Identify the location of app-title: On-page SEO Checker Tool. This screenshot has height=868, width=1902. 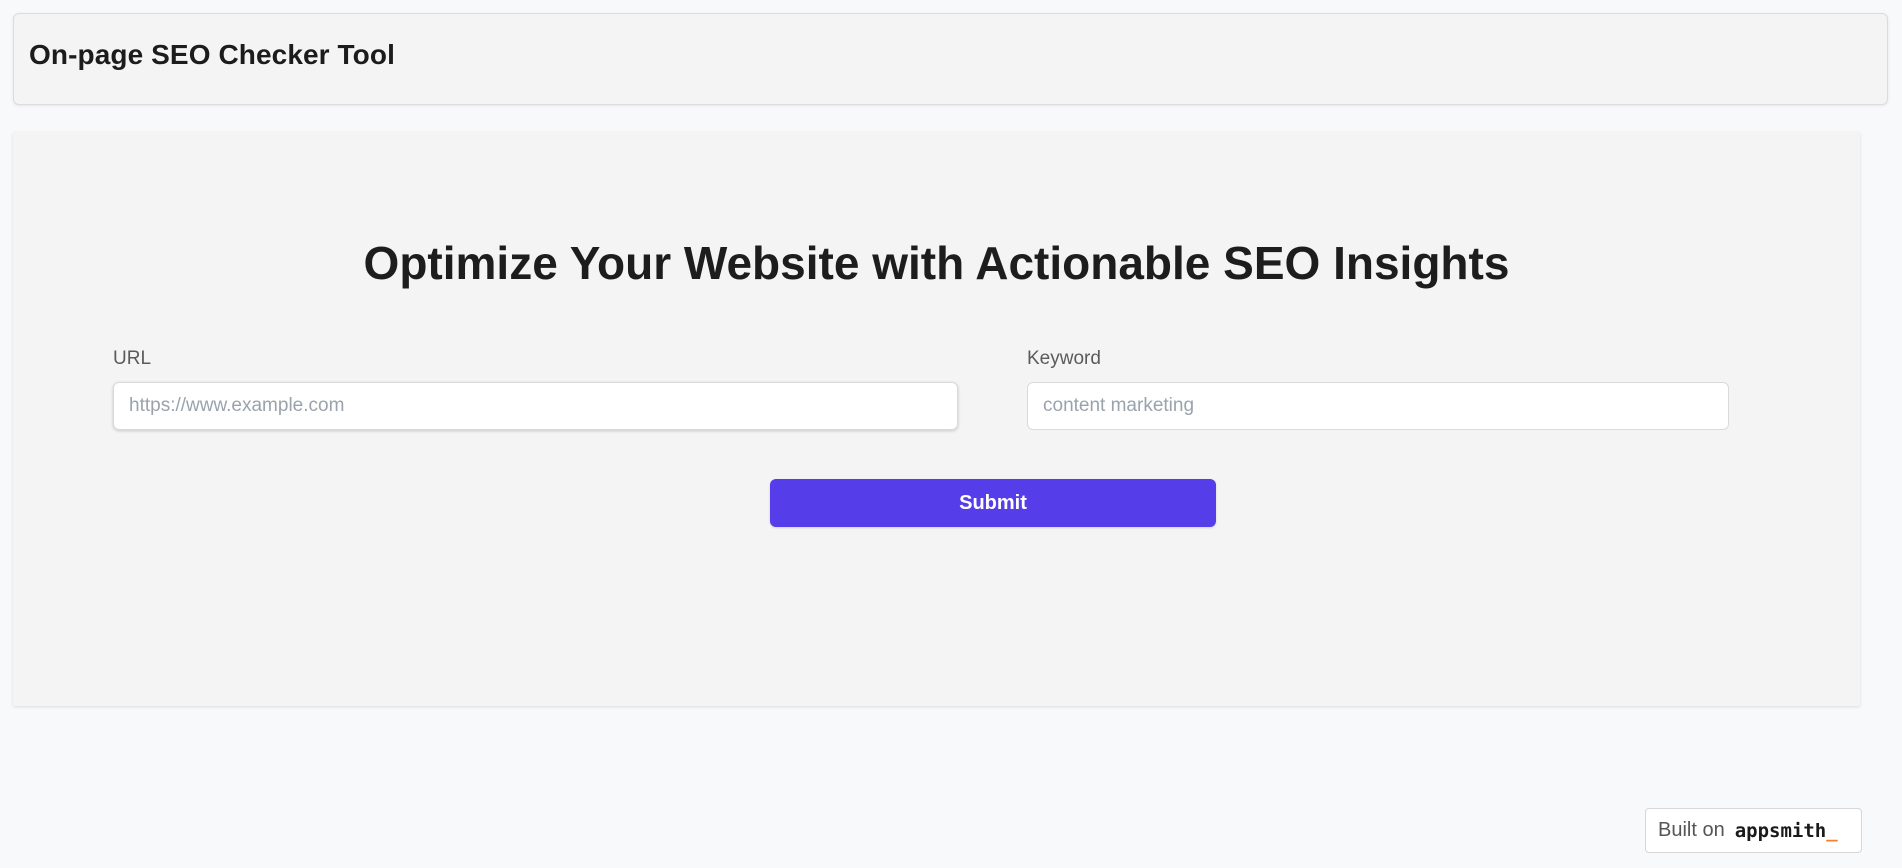
(212, 54).